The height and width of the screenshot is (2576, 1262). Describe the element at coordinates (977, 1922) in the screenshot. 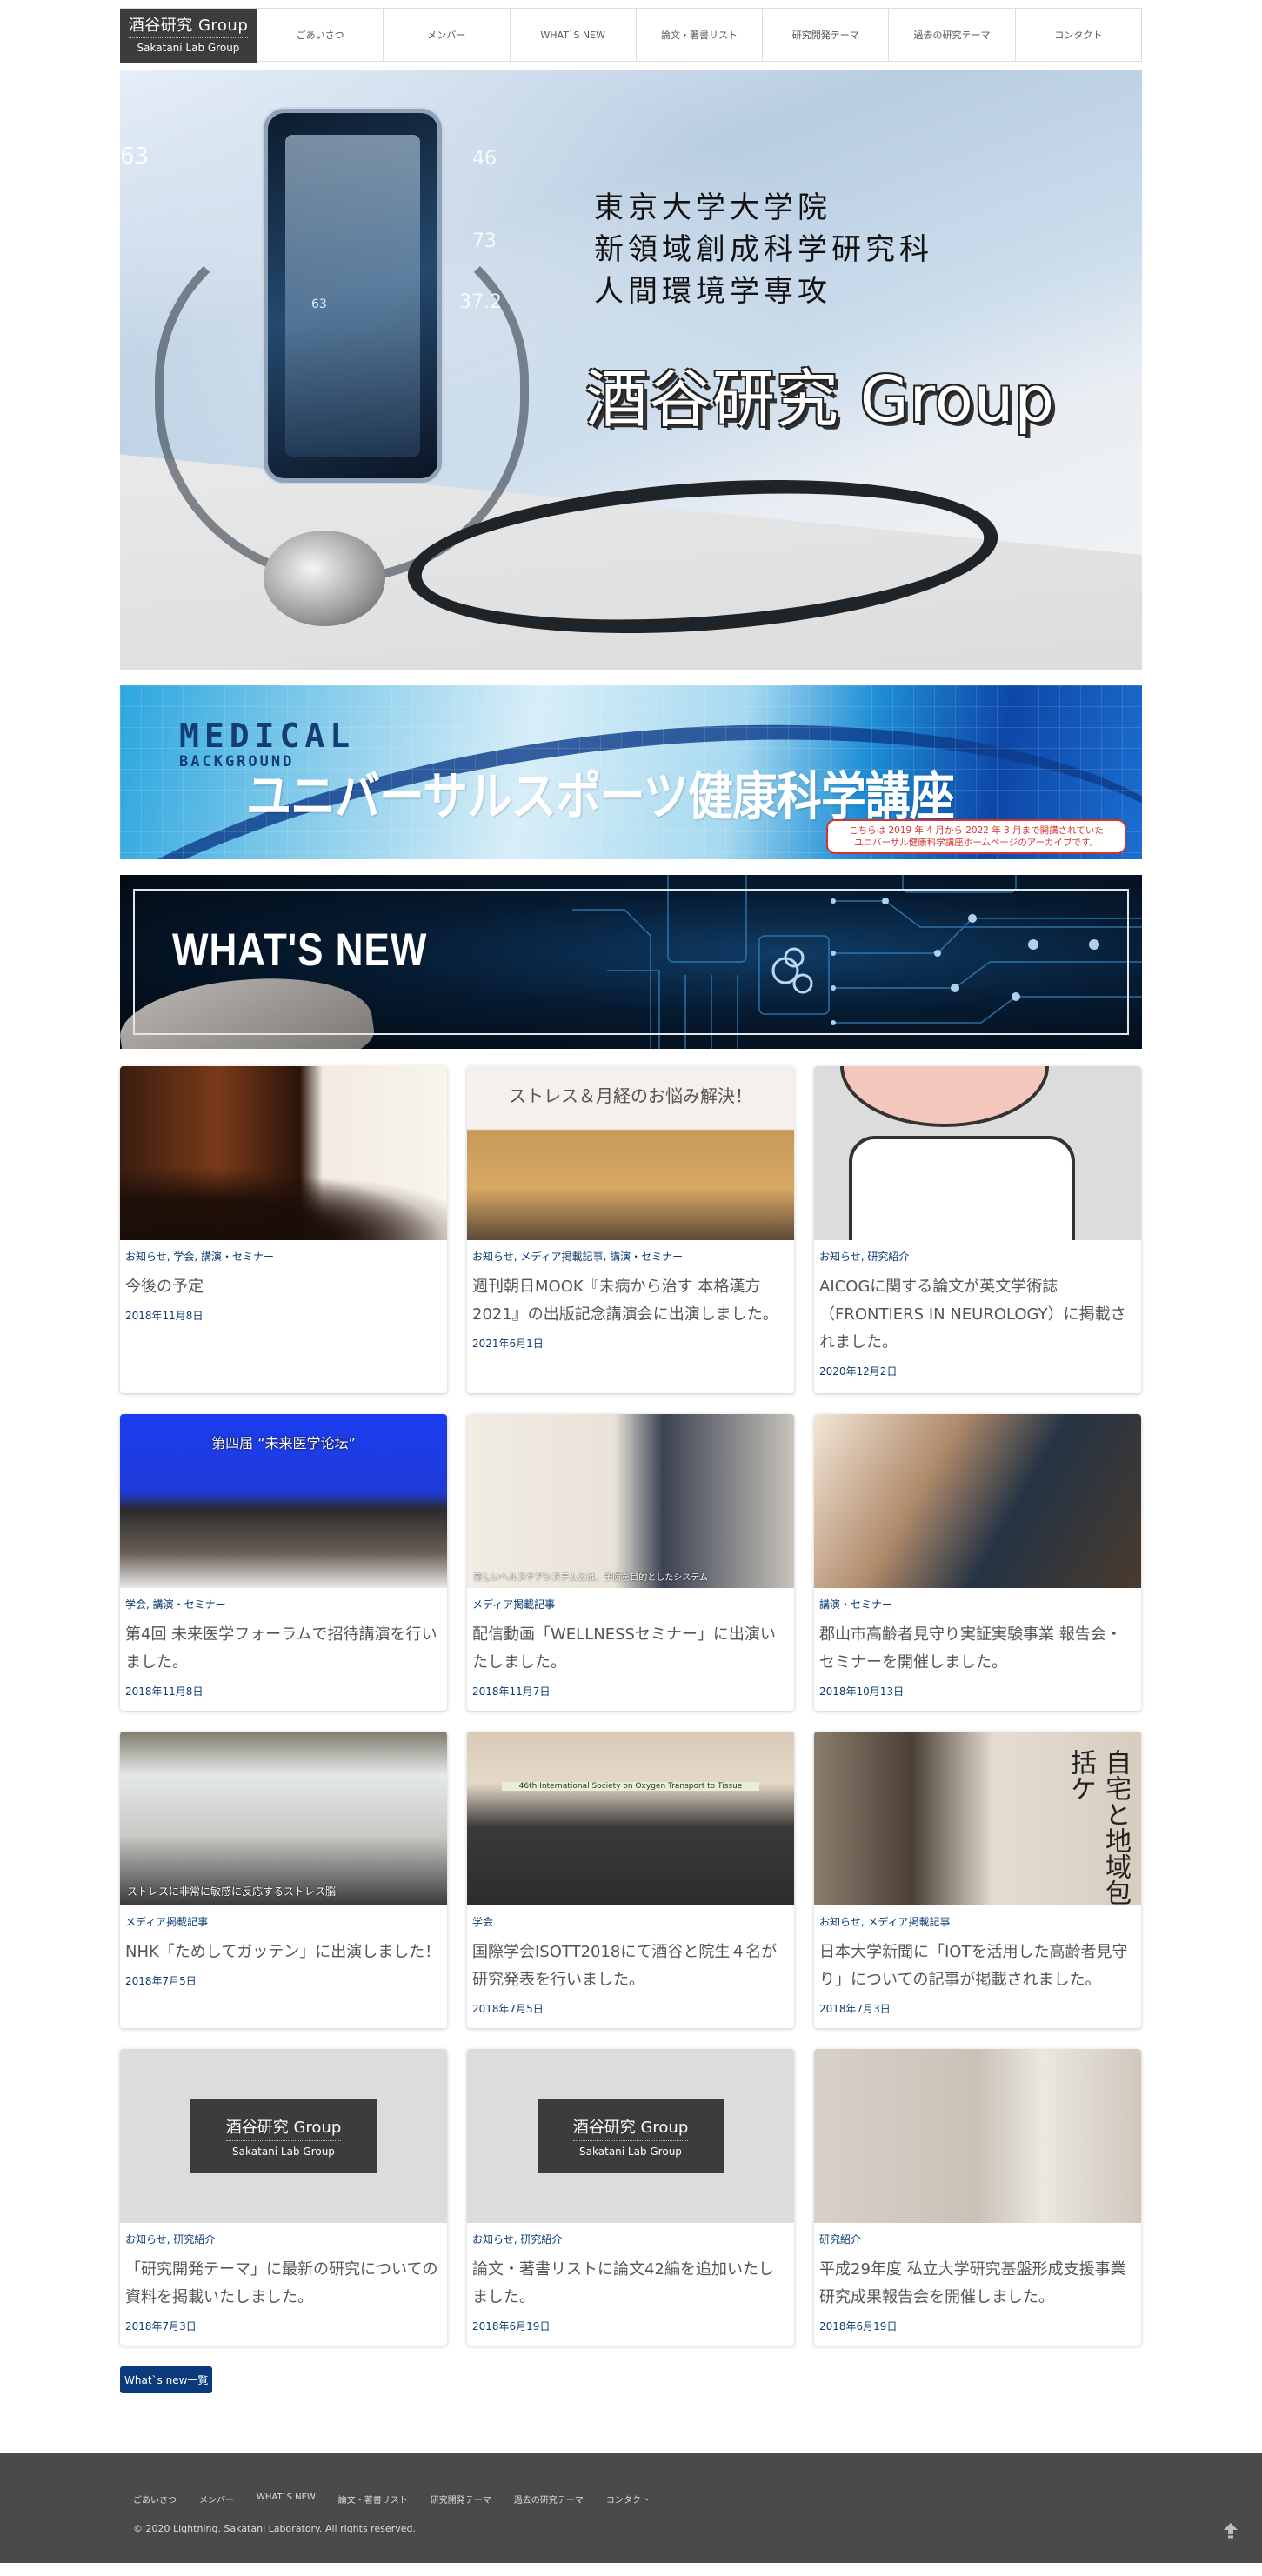

I see `news-categories: お知らせ, メディア掲載記事` at that location.